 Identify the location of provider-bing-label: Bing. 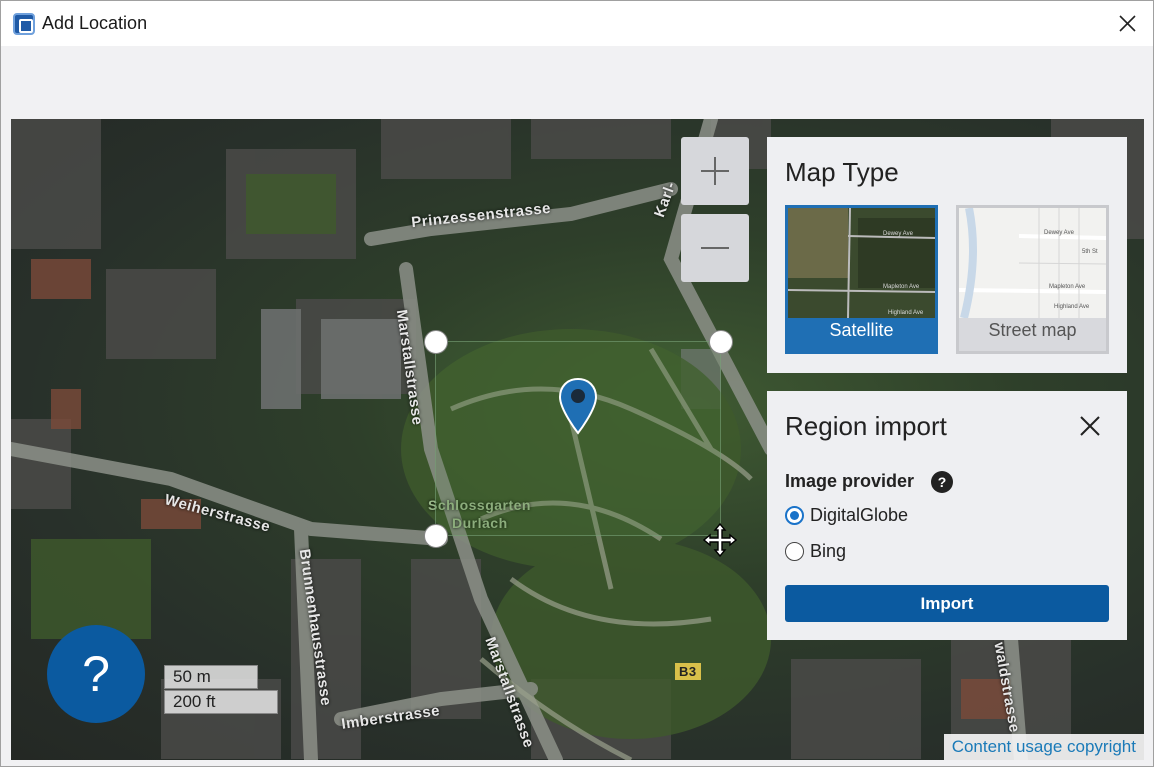
(828, 551).